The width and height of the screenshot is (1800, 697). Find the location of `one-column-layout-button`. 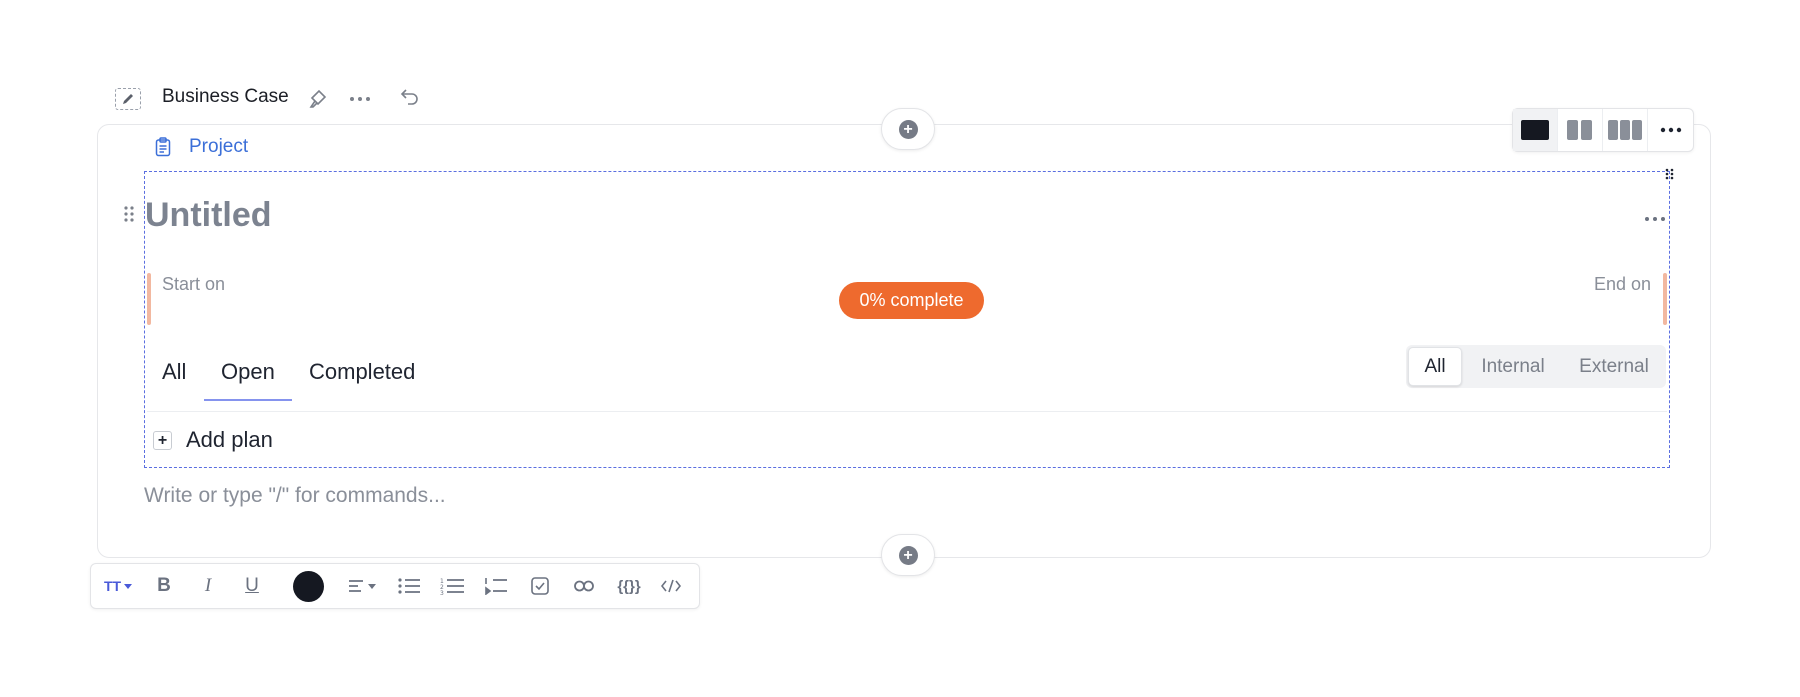

one-column-layout-button is located at coordinates (1535, 130).